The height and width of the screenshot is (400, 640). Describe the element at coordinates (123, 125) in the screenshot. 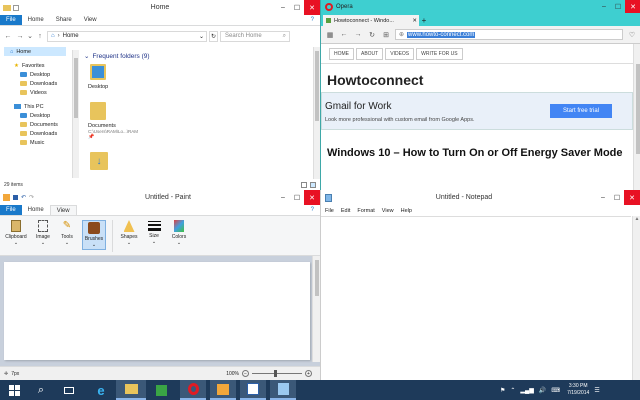

I see `folder-tile: Documents C:\Users\RAM\Lo...\RAM 📌` at that location.